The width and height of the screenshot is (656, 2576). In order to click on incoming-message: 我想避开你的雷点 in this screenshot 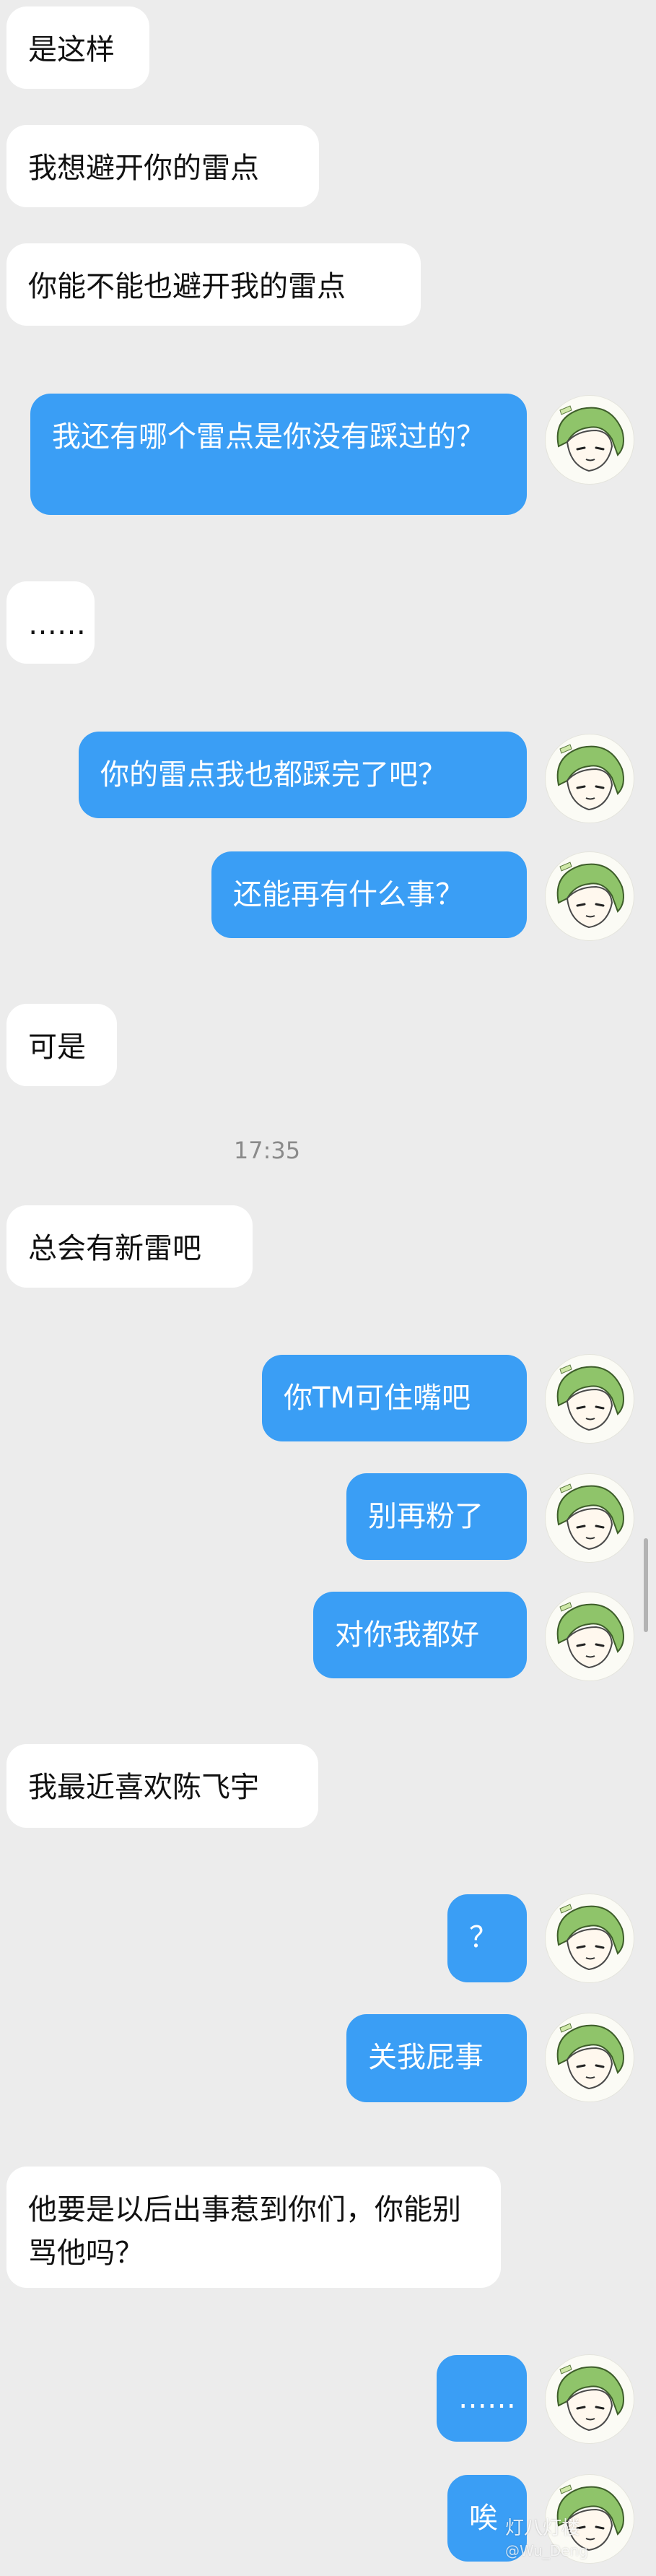, I will do `click(162, 166)`.